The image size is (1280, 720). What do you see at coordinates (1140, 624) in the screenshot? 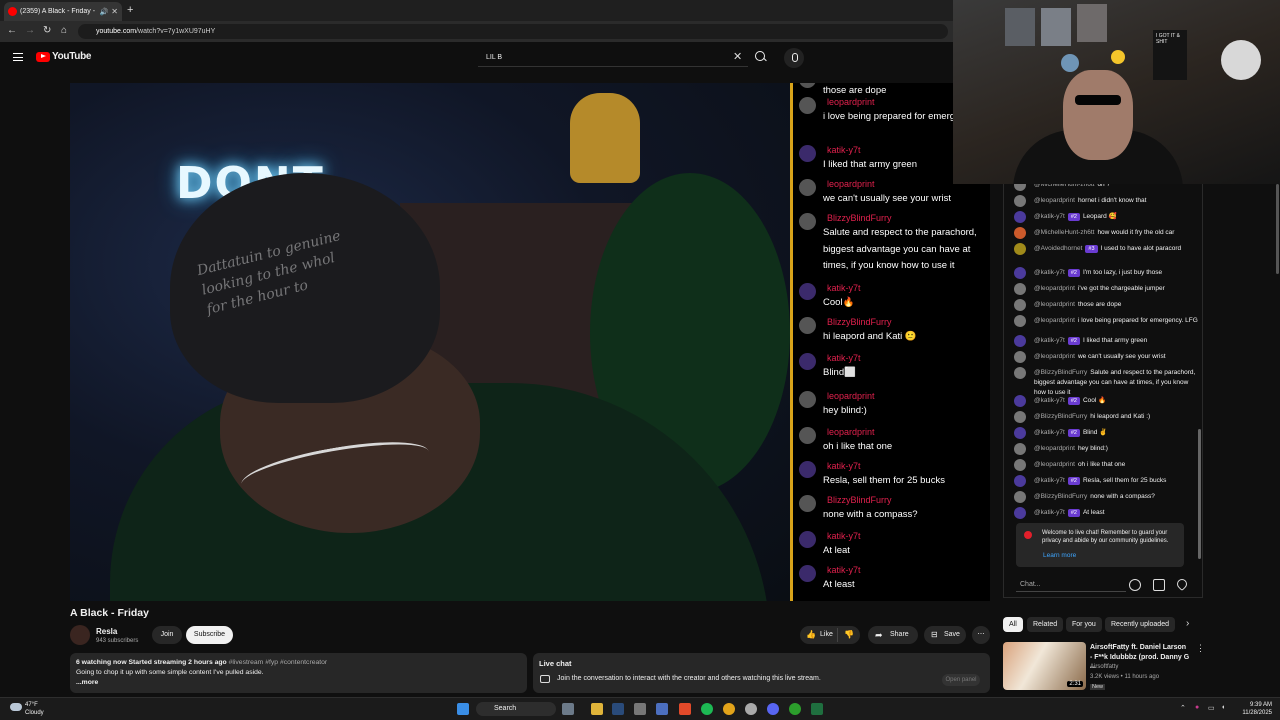
I see `chip-recently-uploaded: Recently uploaded` at bounding box center [1140, 624].